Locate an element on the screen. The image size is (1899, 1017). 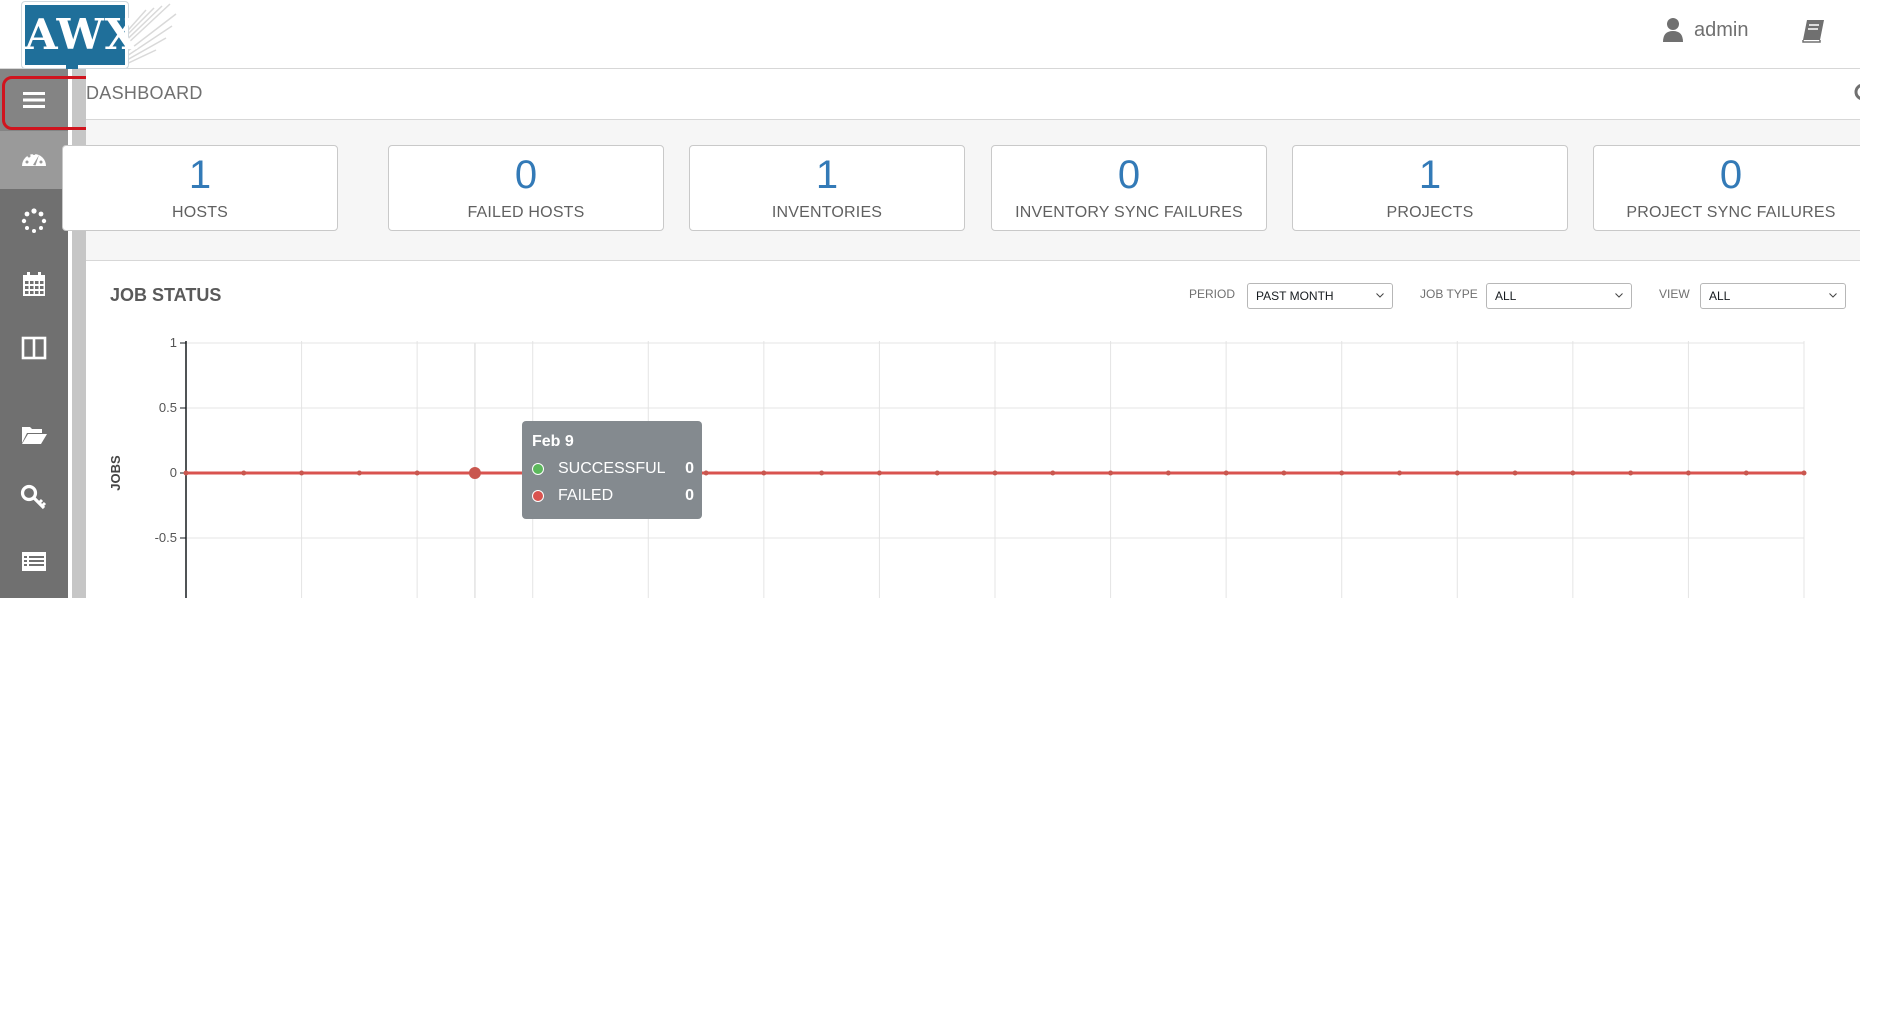
count-card-inventories: 1 INVENTORIES is located at coordinates (827, 188).